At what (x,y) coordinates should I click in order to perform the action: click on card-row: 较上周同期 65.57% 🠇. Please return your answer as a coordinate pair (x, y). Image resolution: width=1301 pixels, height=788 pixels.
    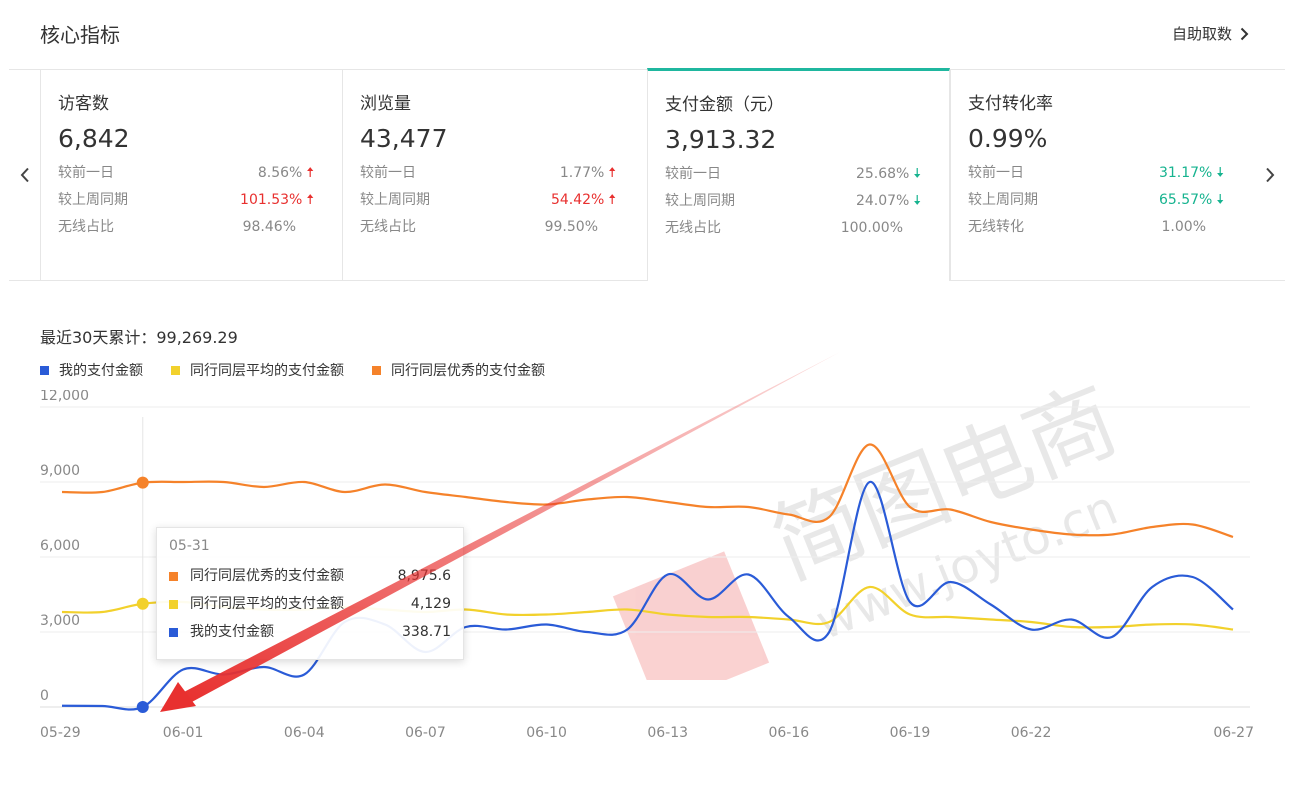
    Looking at the image, I should click on (1096, 200).